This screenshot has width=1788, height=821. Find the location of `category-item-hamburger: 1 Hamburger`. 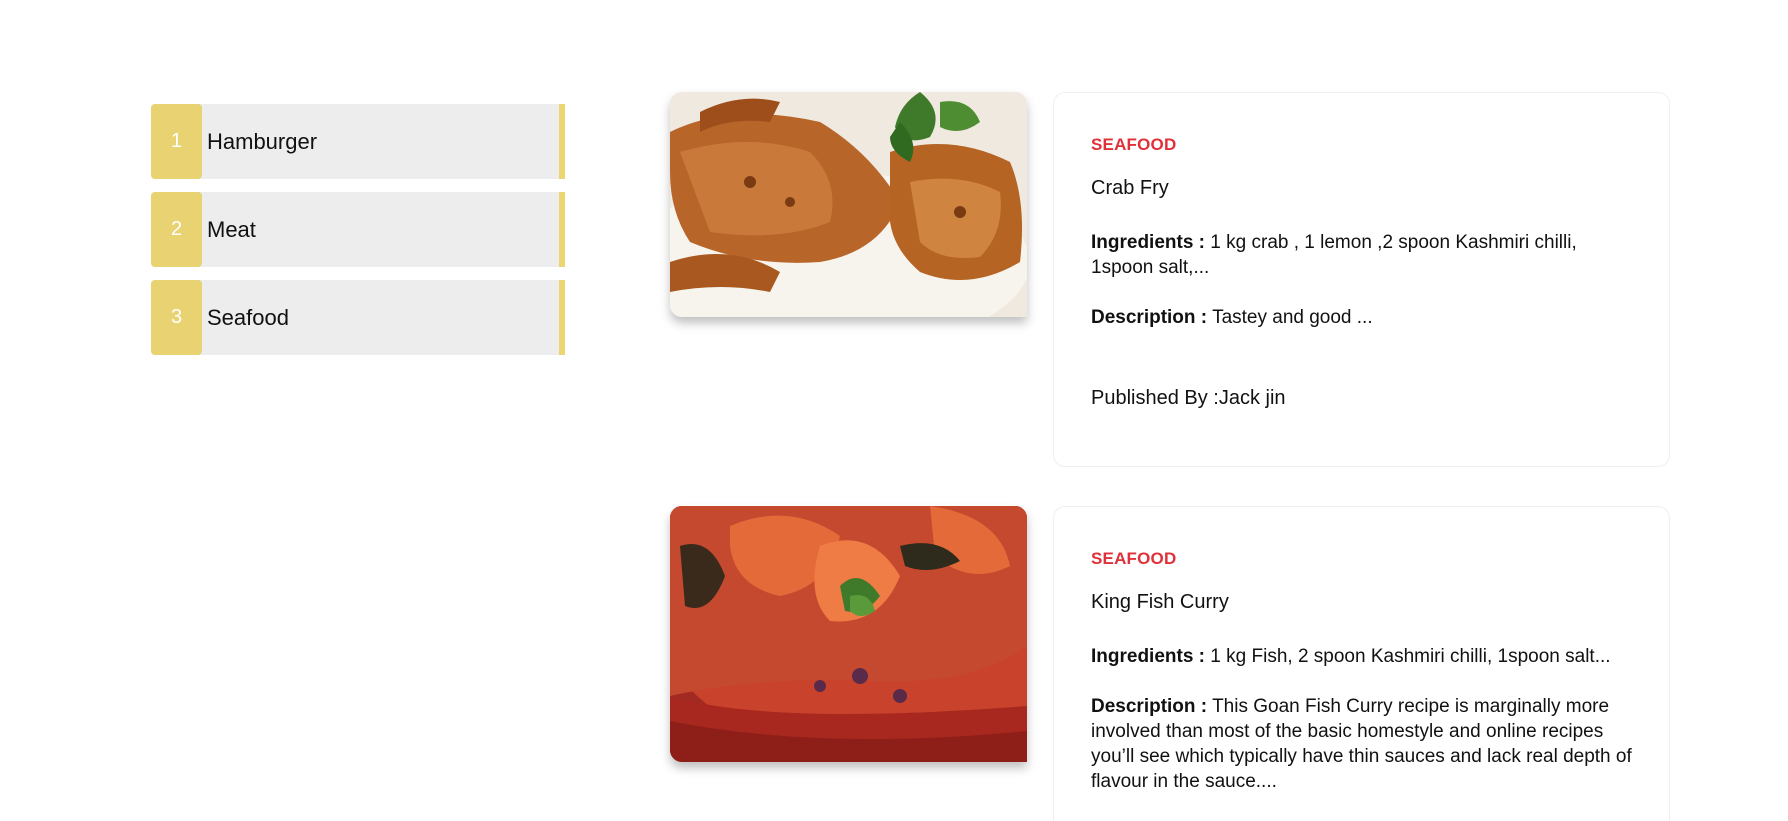

category-item-hamburger: 1 Hamburger is located at coordinates (358, 141).